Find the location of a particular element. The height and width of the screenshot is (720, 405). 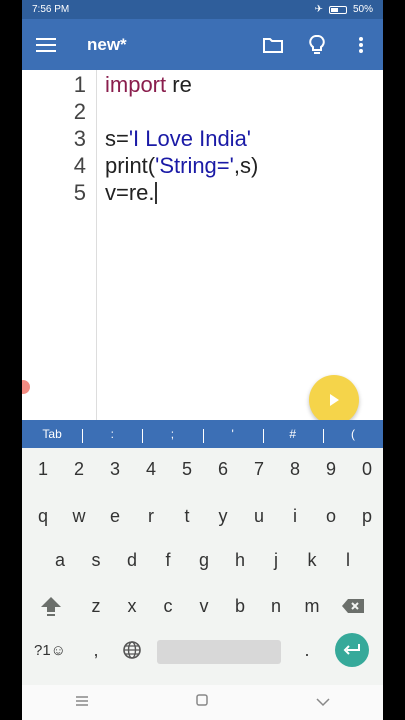

code-token: v=re. is located at coordinates (130, 192).